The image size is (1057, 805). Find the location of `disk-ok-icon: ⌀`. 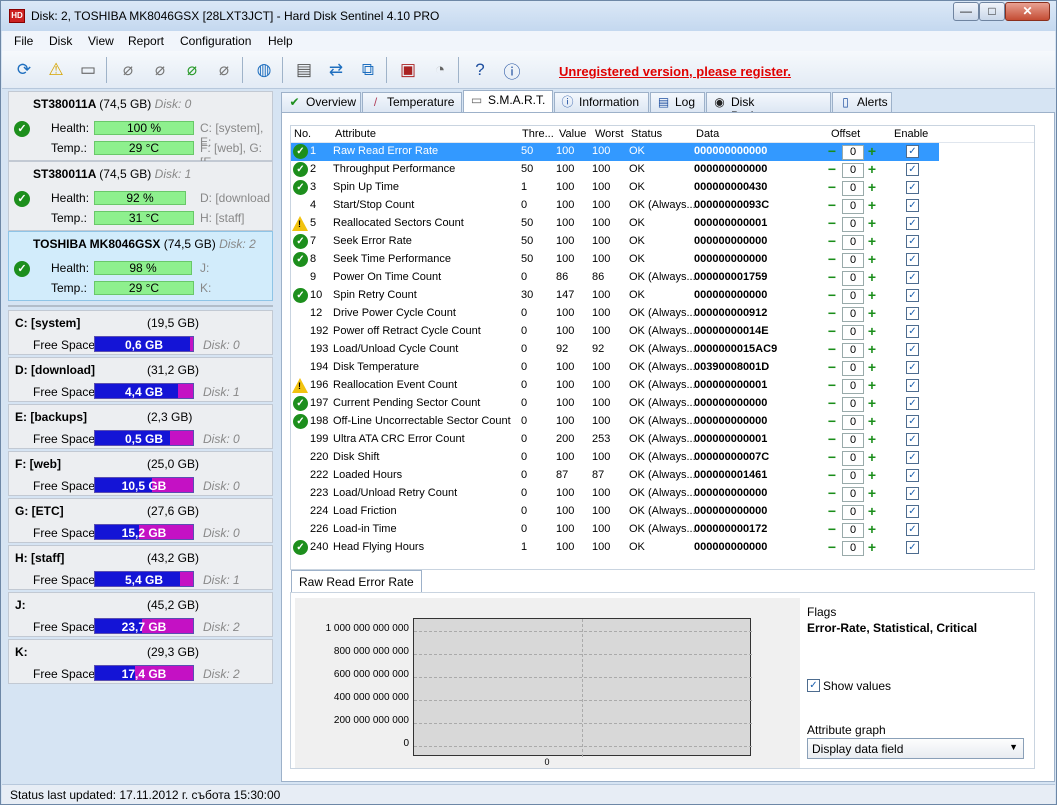

disk-ok-icon: ⌀ is located at coordinates (192, 70).